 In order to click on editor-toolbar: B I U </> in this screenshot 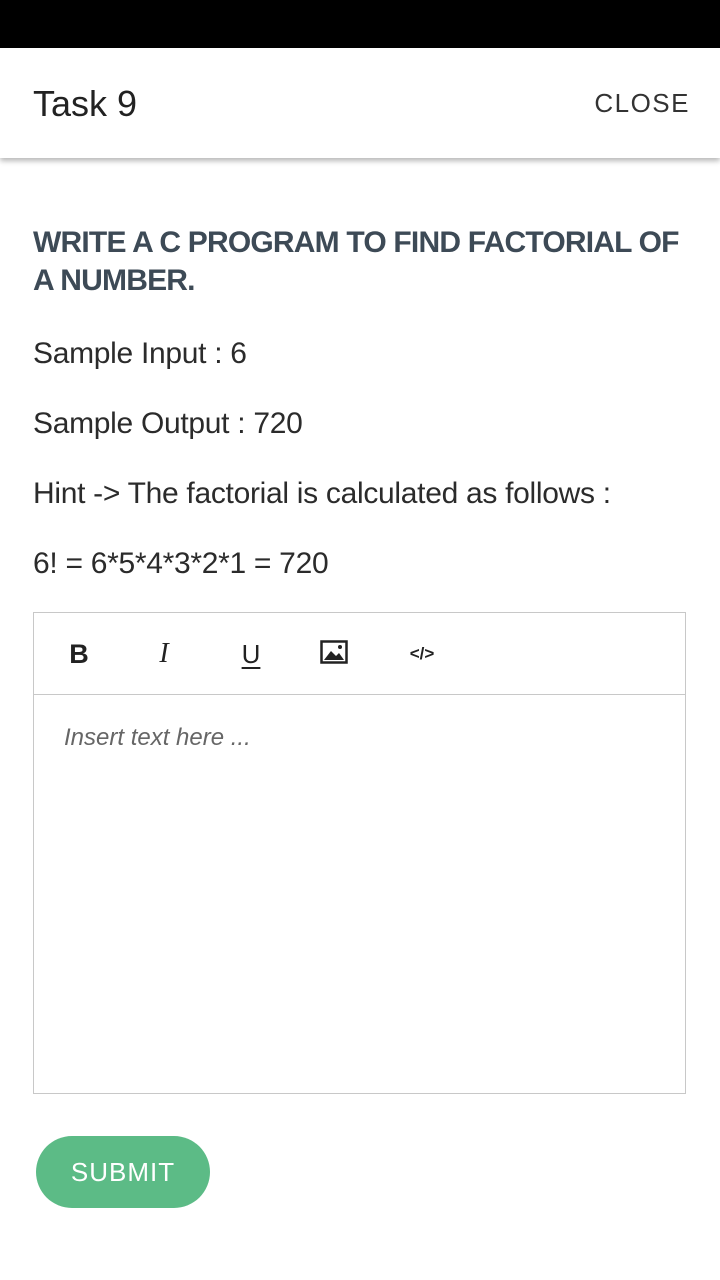, I will do `click(359, 654)`.